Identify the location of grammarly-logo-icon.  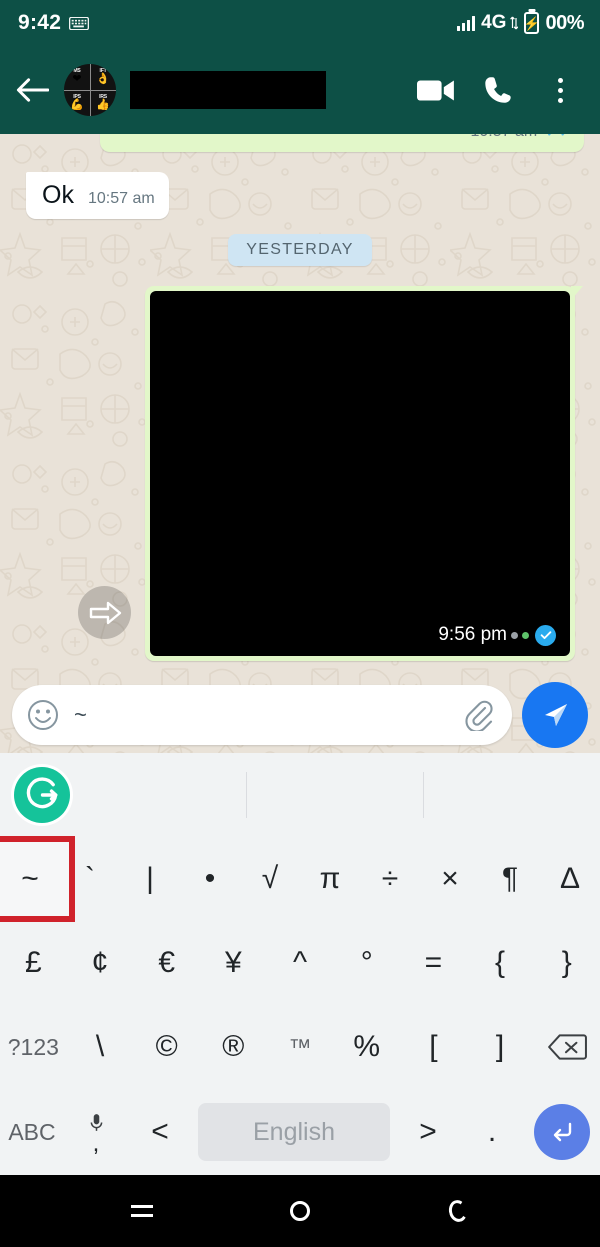
(42, 795).